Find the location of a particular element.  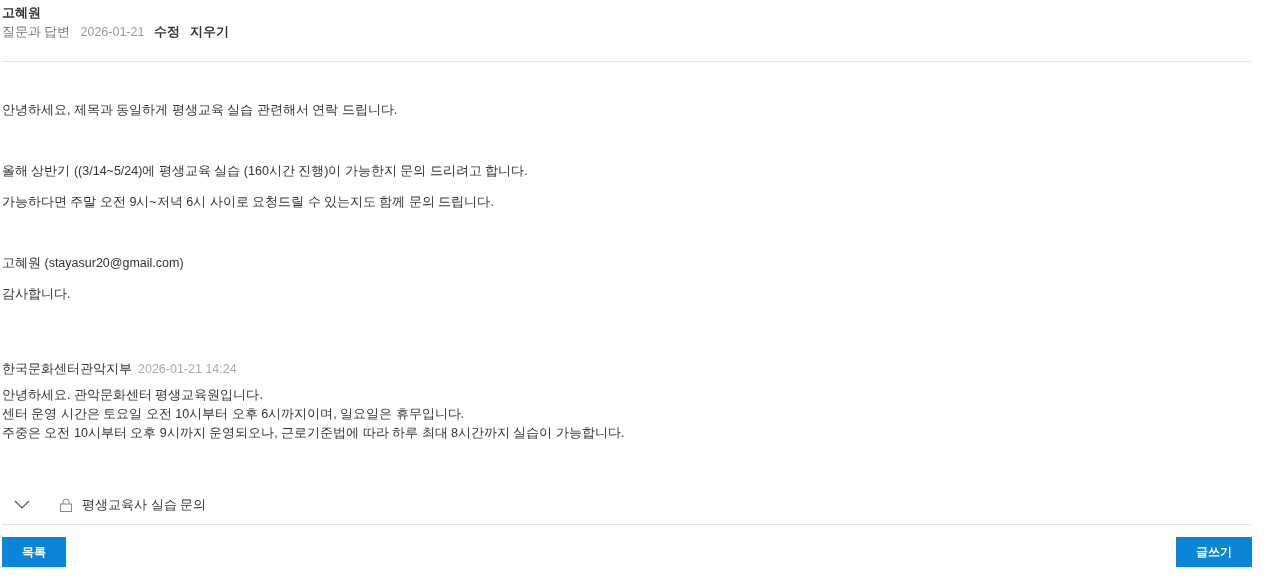

body-text: 올해 상반기 ((3/14~5/24)에 평생교육 실습 (160시간 진행)이 가능한지 문의 드리려고 합니다. is located at coordinates (265, 171).